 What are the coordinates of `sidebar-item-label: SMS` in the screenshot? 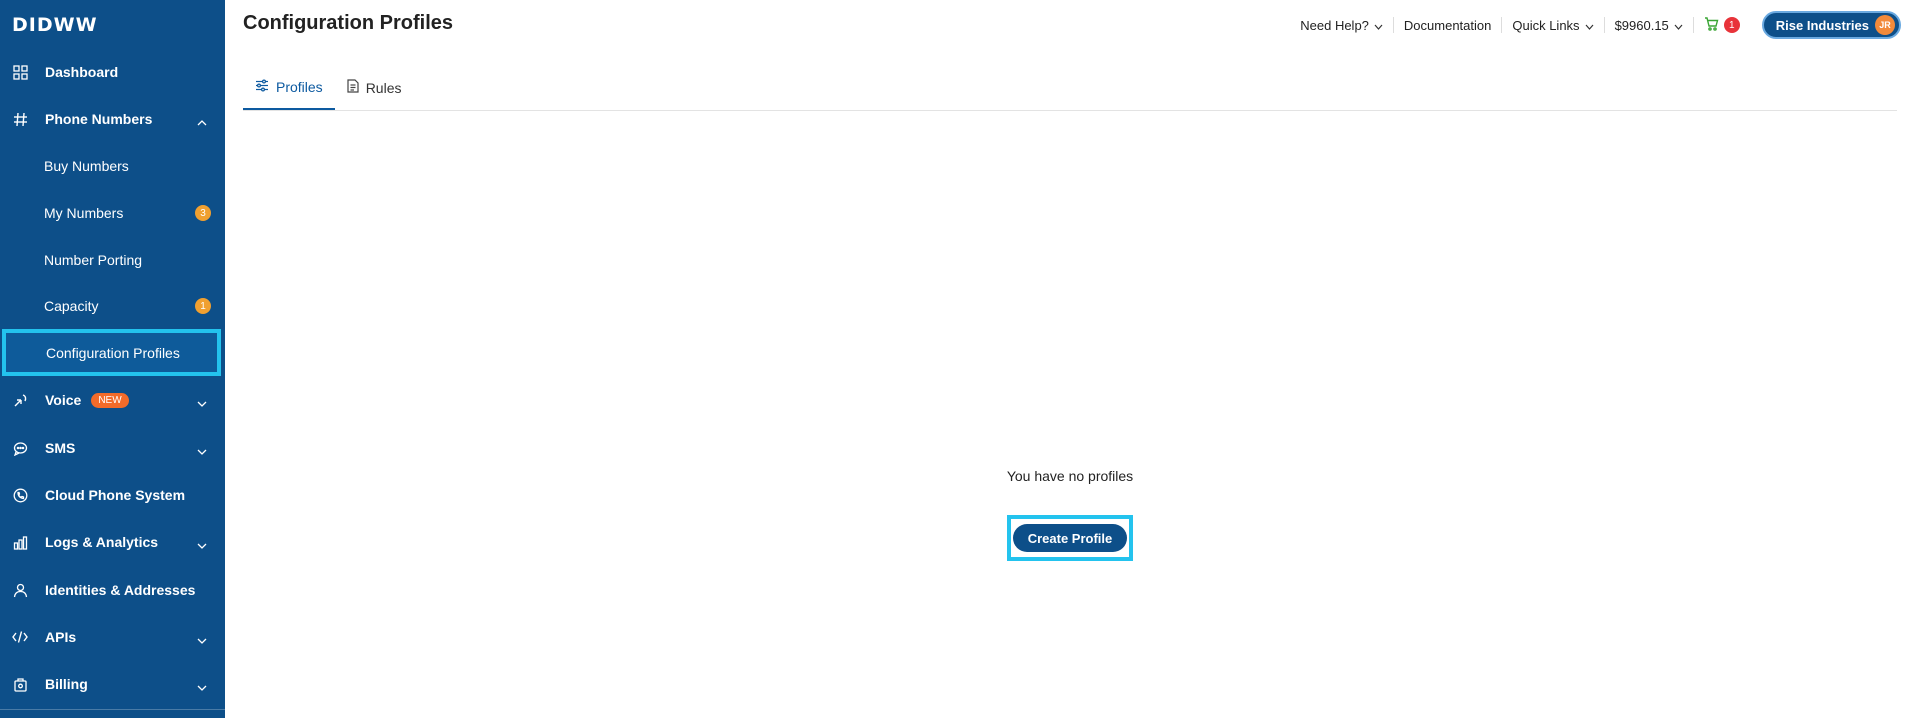 It's located at (60, 448).